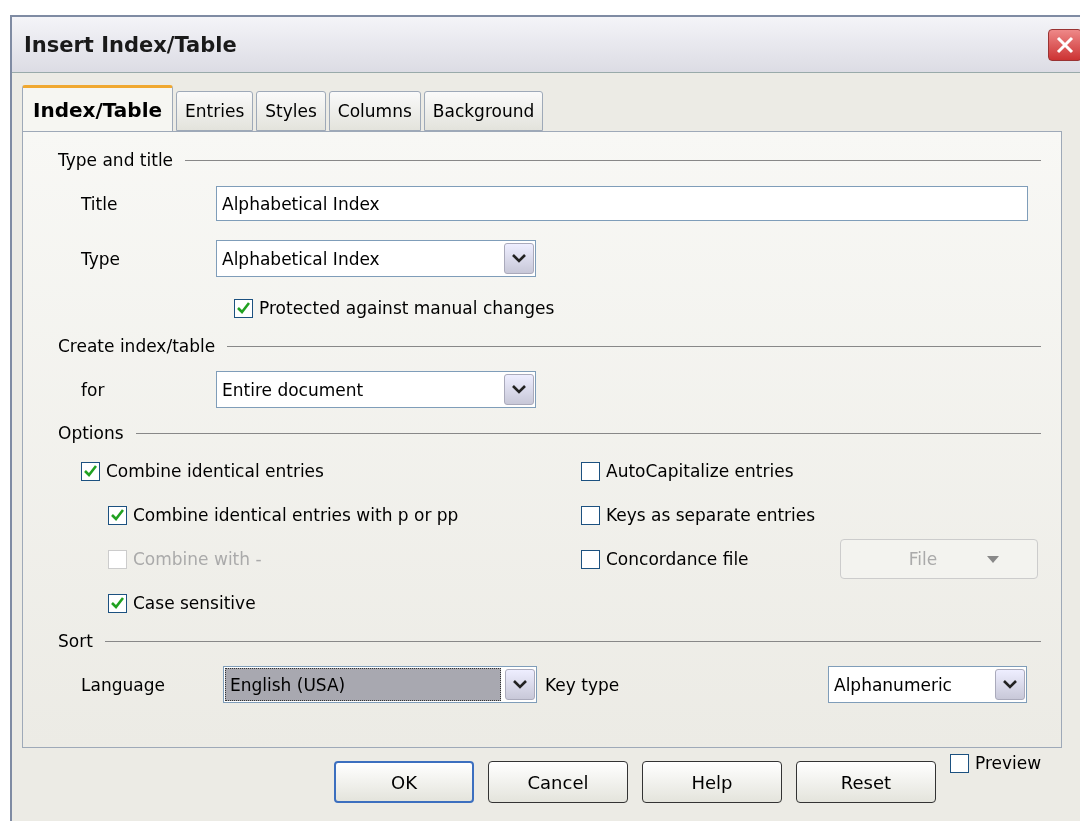 Image resolution: width=1080 pixels, height=821 pixels. What do you see at coordinates (700, 471) in the screenshot?
I see `checkbox-label: AutoCapitalize entries` at bounding box center [700, 471].